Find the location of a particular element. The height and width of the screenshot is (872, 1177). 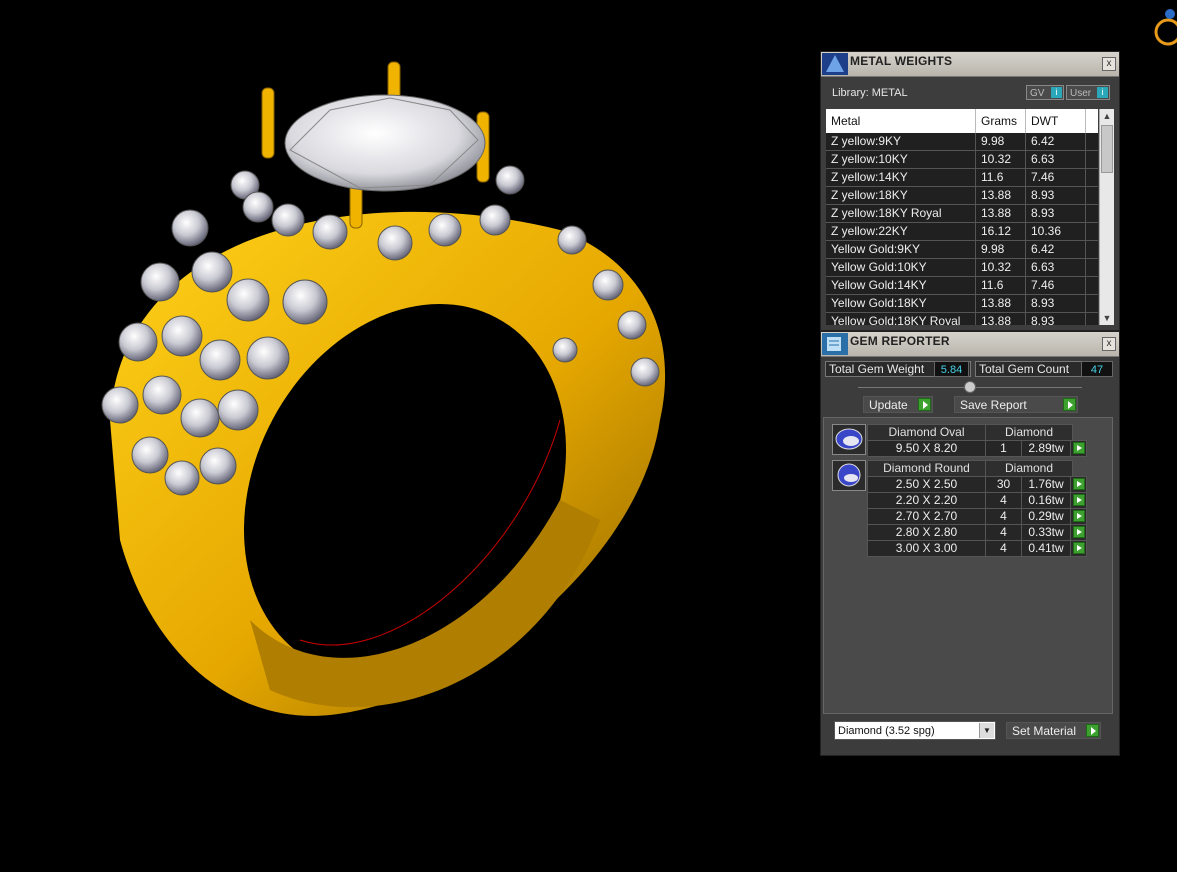

gem-count-cell: 30 is located at coordinates (1003, 484).